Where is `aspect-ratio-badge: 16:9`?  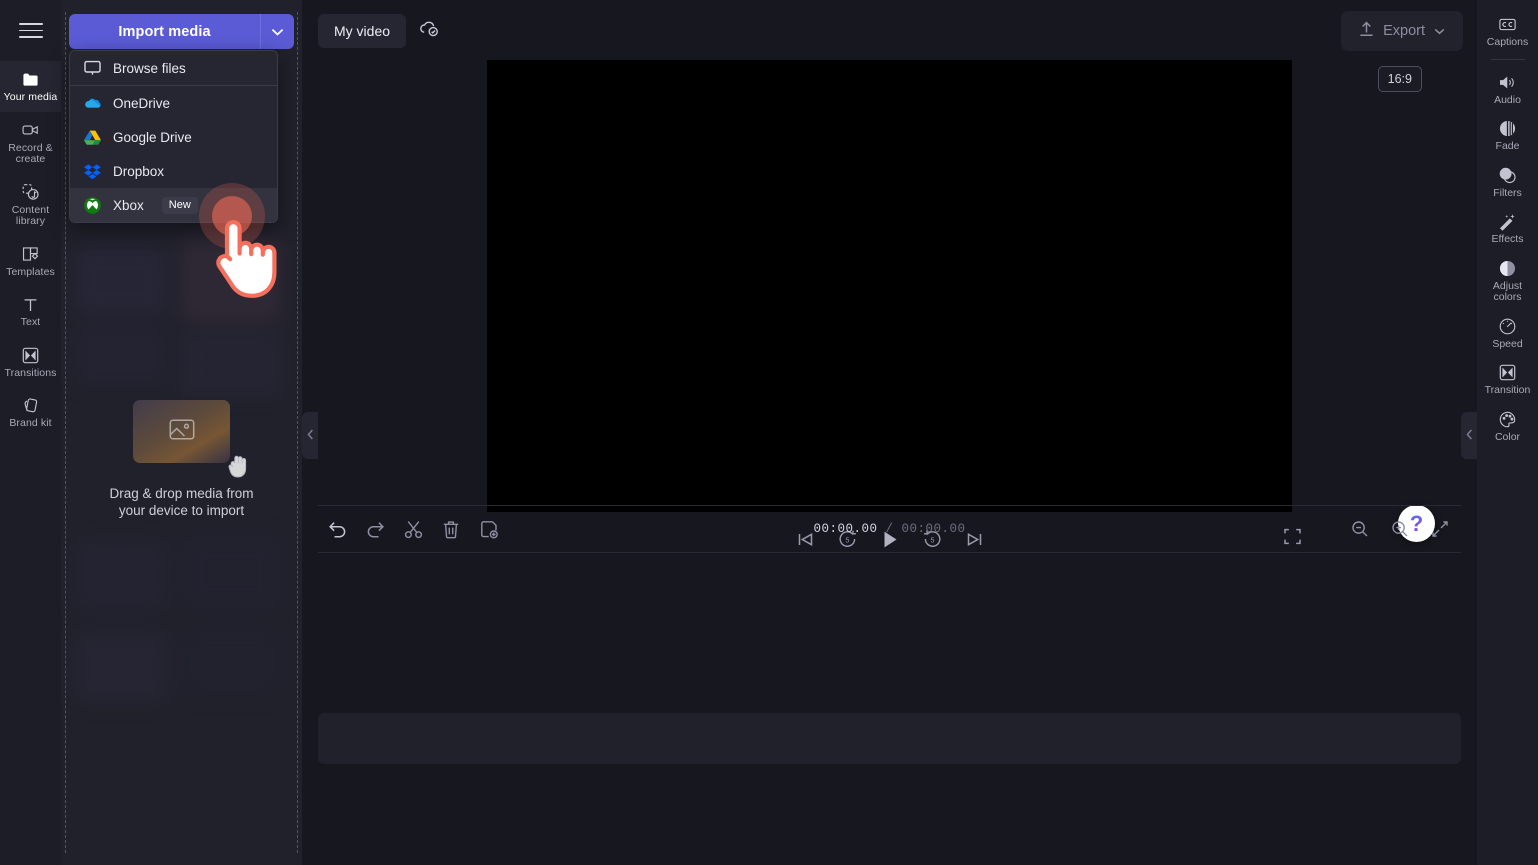 aspect-ratio-badge: 16:9 is located at coordinates (1399, 79).